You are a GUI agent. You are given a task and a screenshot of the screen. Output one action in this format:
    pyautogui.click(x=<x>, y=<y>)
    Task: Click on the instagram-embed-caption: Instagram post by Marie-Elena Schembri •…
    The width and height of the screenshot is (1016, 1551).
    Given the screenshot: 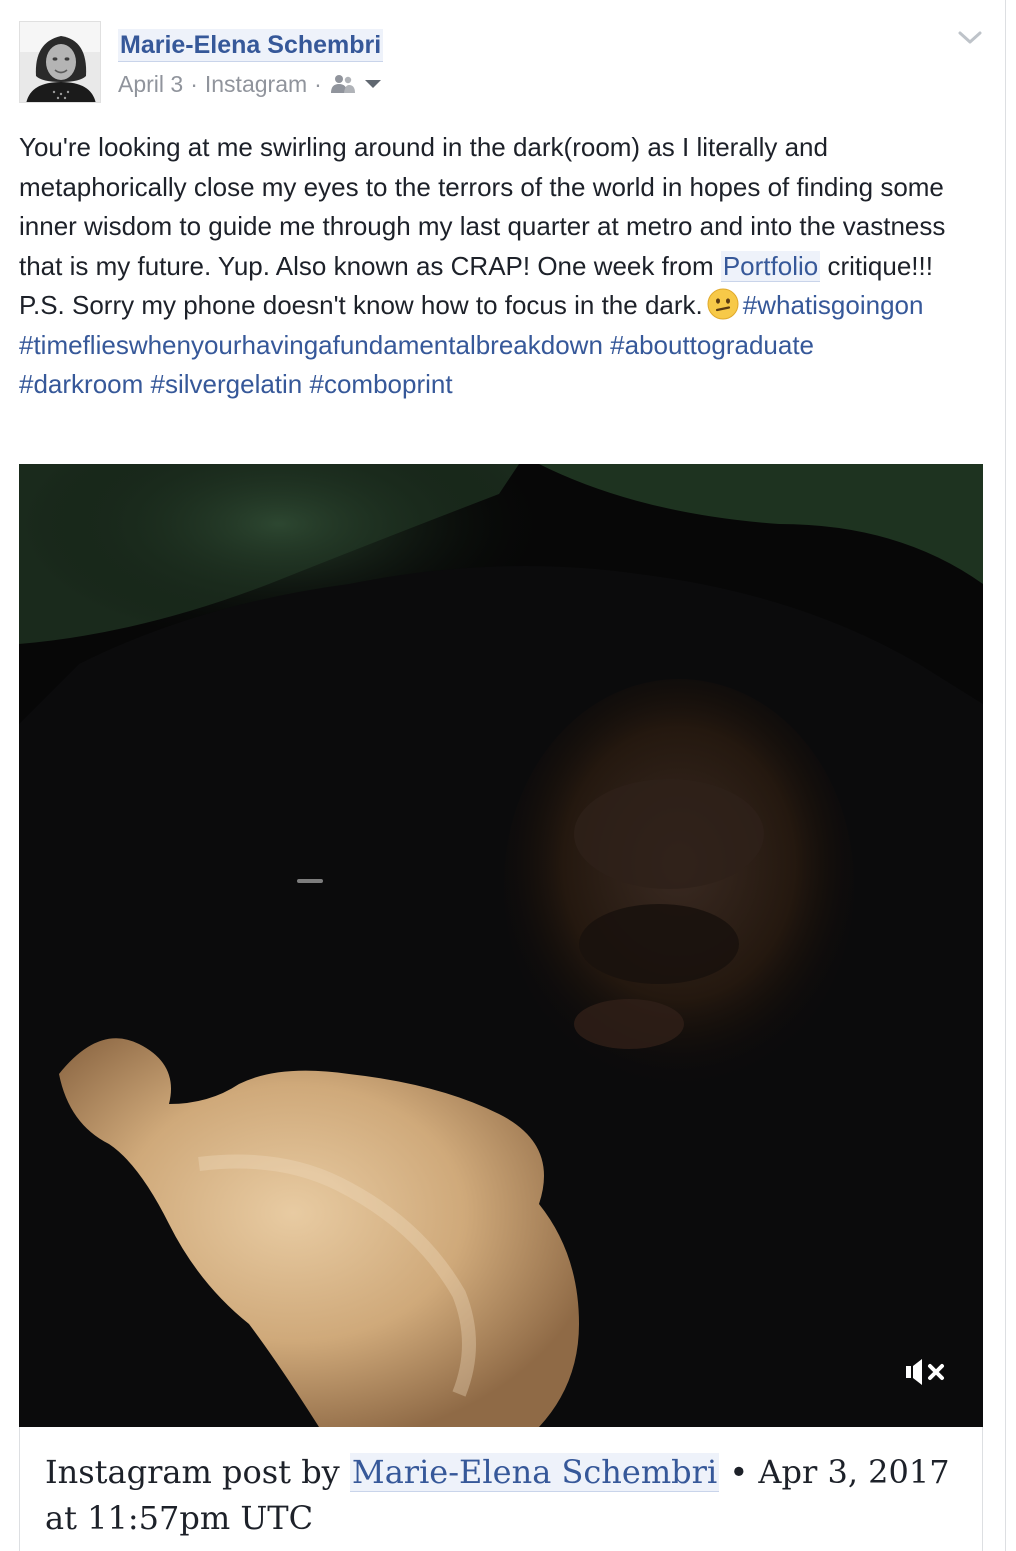 What is the action you would take?
    pyautogui.click(x=501, y=1489)
    